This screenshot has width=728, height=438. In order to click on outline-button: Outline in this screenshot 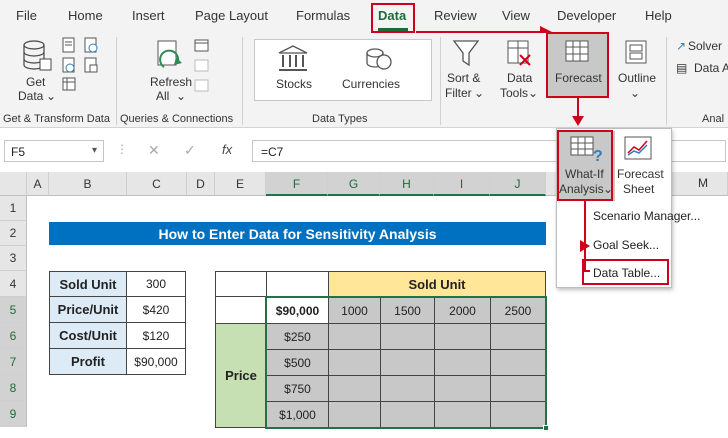, I will do `click(637, 78)`.